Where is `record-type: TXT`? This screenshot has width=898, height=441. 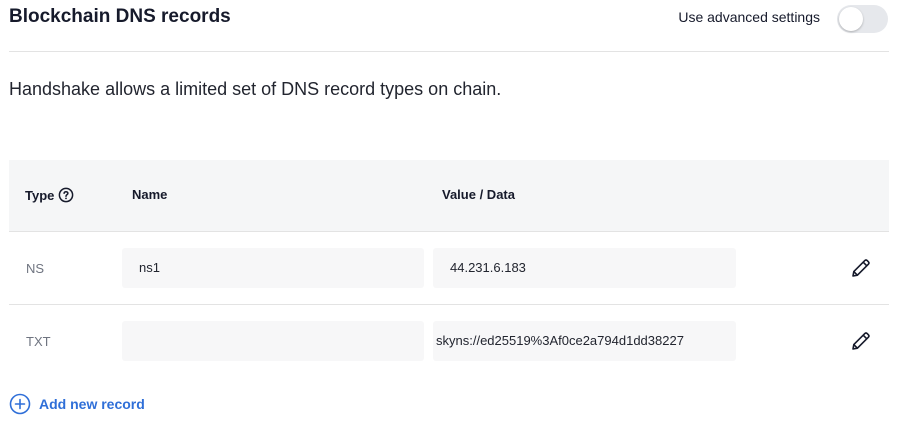
record-type: TXT is located at coordinates (38, 341).